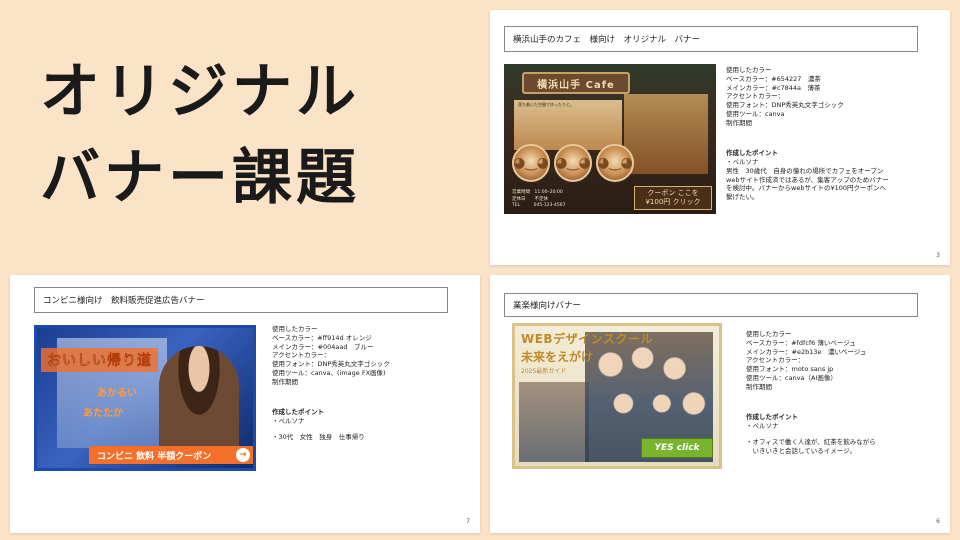  Describe the element at coordinates (200, 178) in the screenshot. I see `page-title-line2: バナー課題` at that location.